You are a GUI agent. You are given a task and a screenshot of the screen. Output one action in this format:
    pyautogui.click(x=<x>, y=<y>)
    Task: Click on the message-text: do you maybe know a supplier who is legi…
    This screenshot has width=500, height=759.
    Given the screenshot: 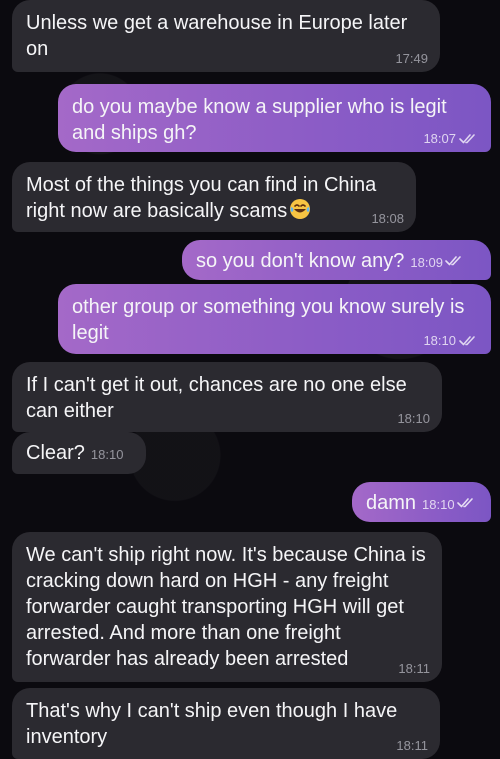 What is the action you would take?
    pyautogui.click(x=259, y=120)
    